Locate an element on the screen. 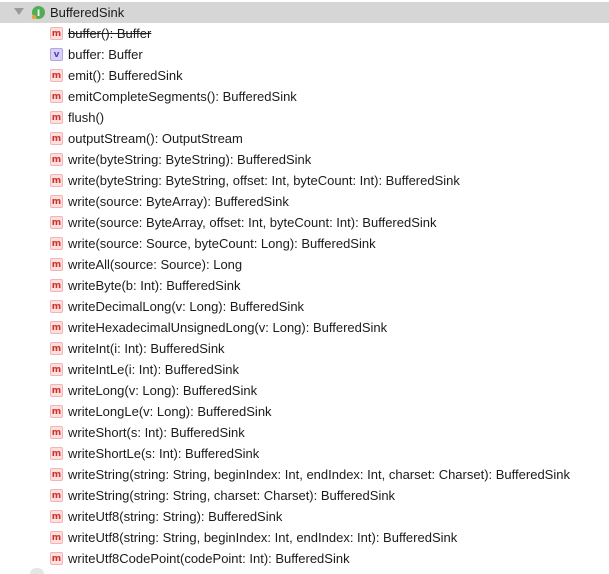 The image size is (609, 574). member-label: buffer: Buffer is located at coordinates (105, 54).